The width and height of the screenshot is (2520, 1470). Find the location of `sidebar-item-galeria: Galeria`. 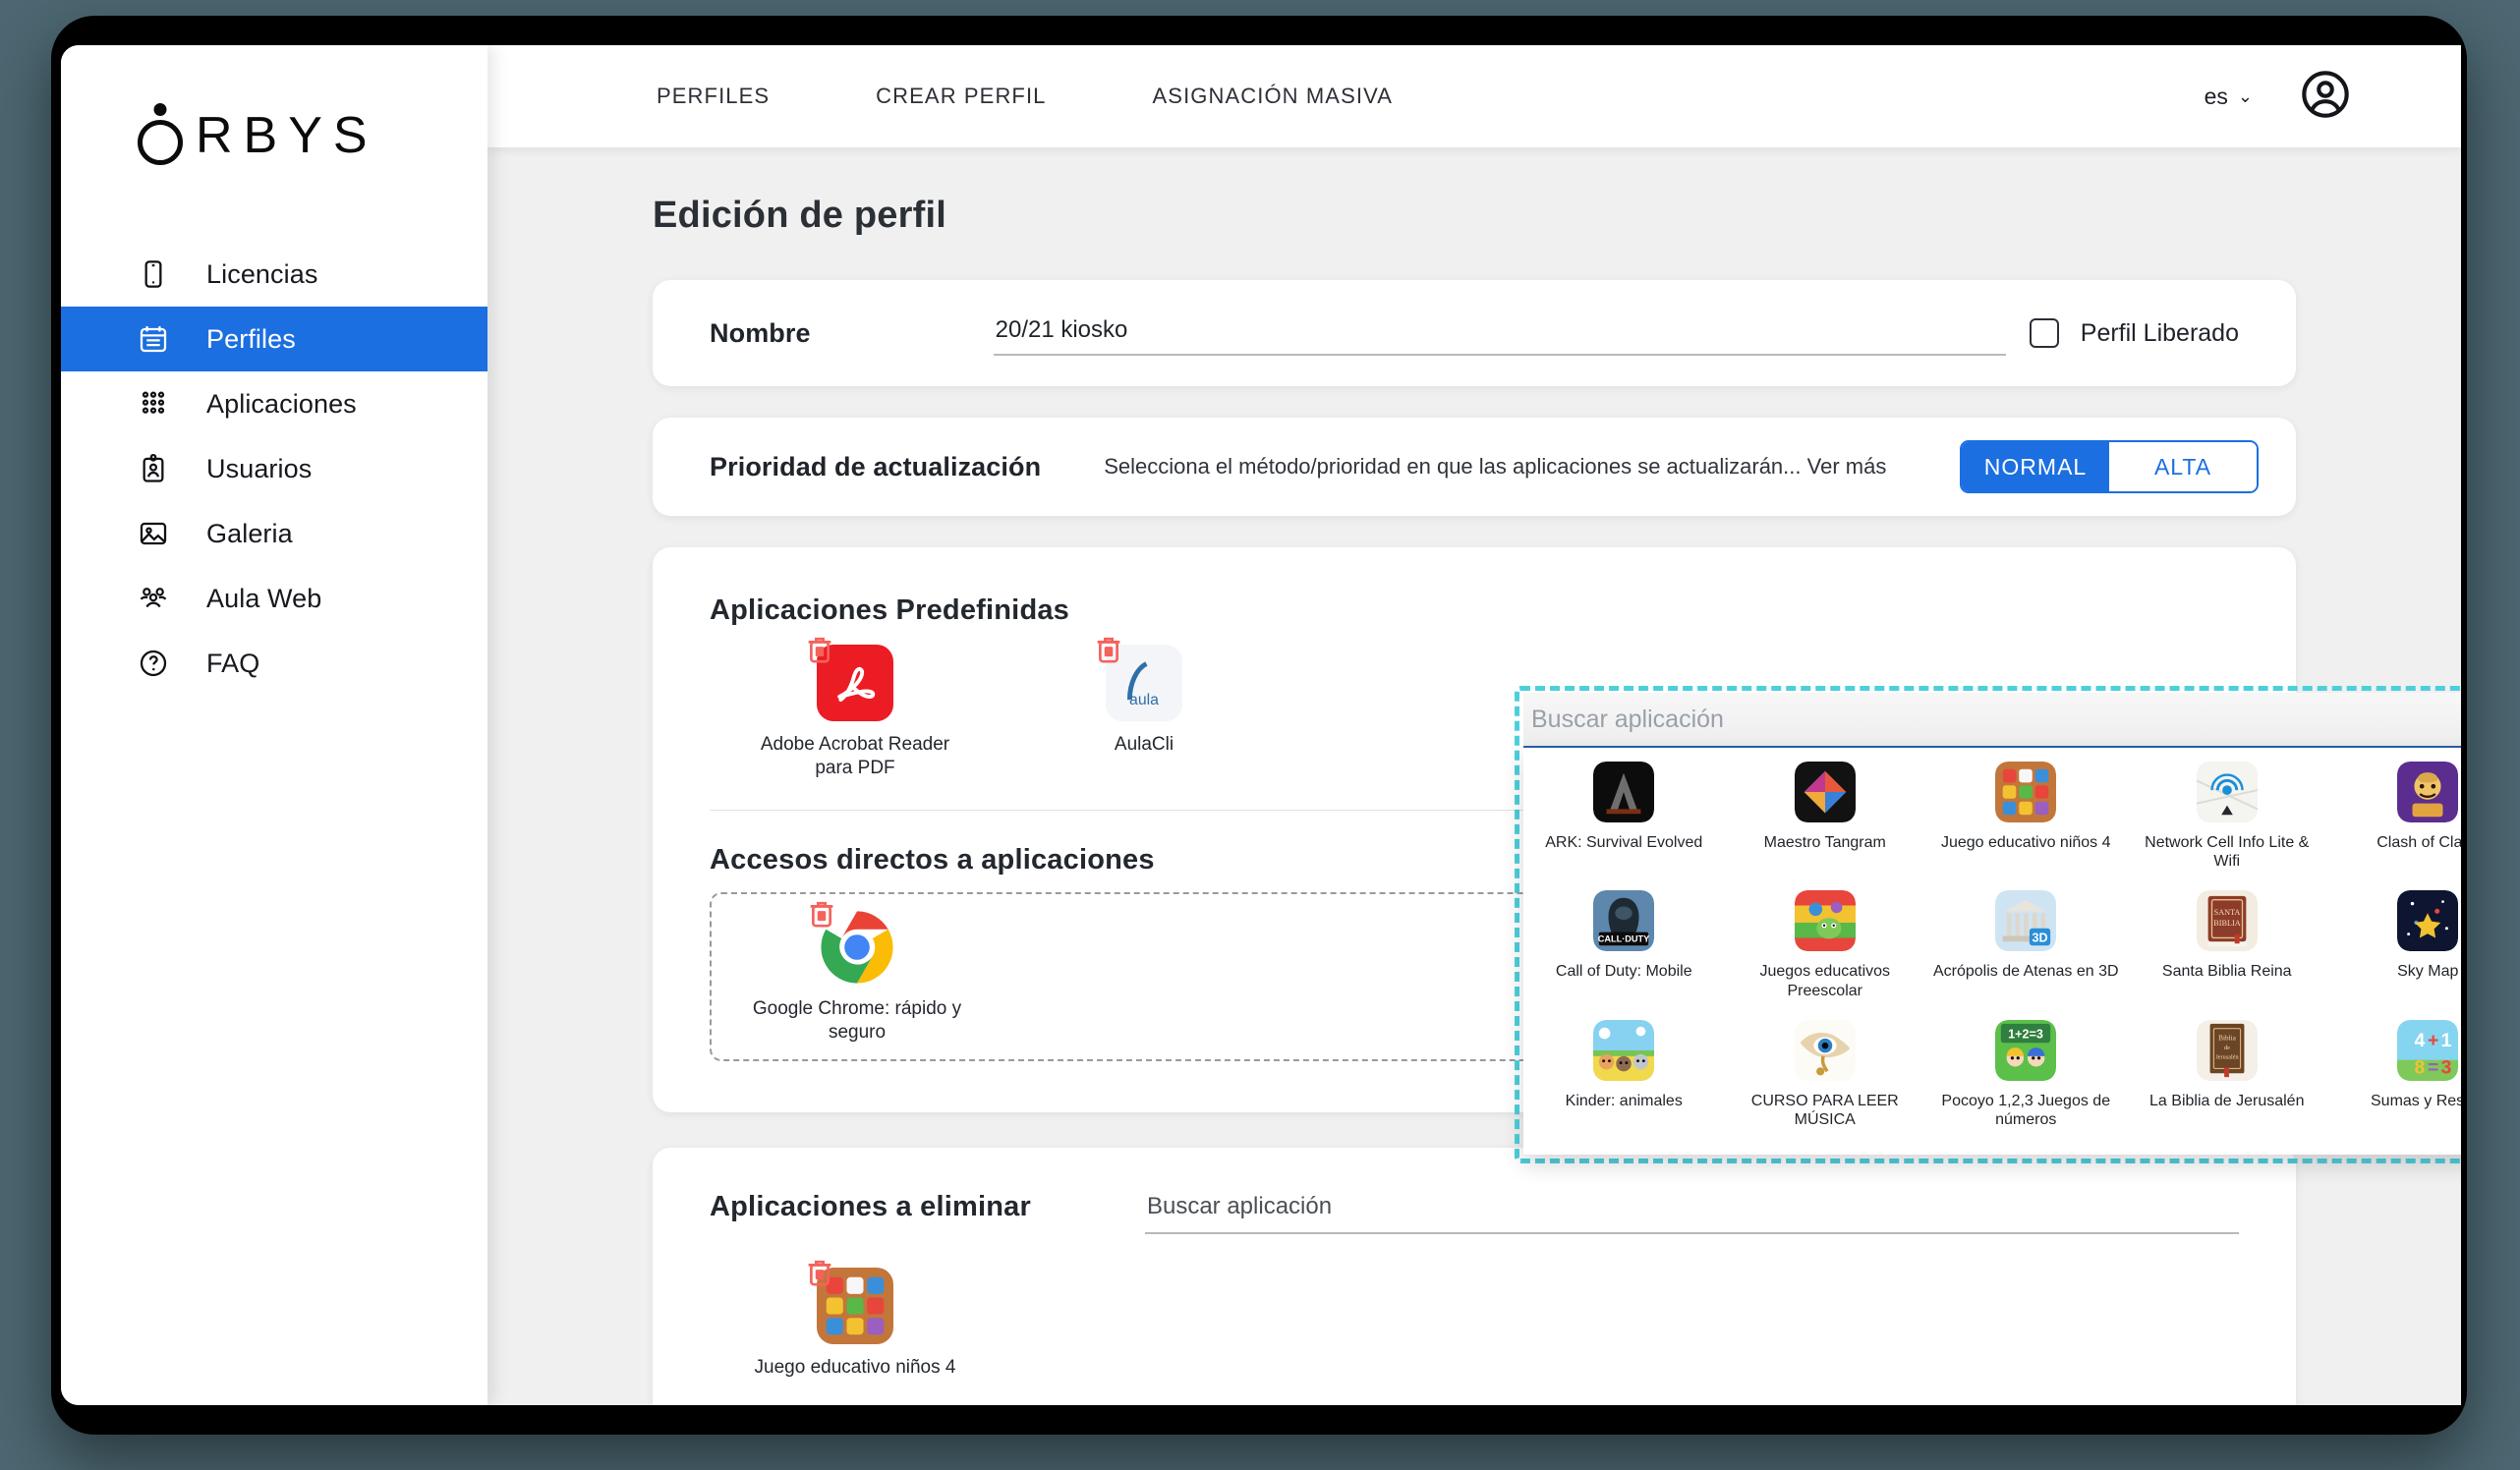

sidebar-item-galeria: Galeria is located at coordinates (274, 534).